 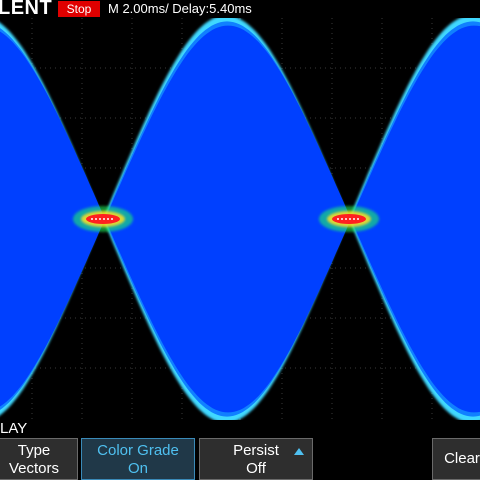 What do you see at coordinates (256, 468) in the screenshot?
I see `softkey-persist-value: Off` at bounding box center [256, 468].